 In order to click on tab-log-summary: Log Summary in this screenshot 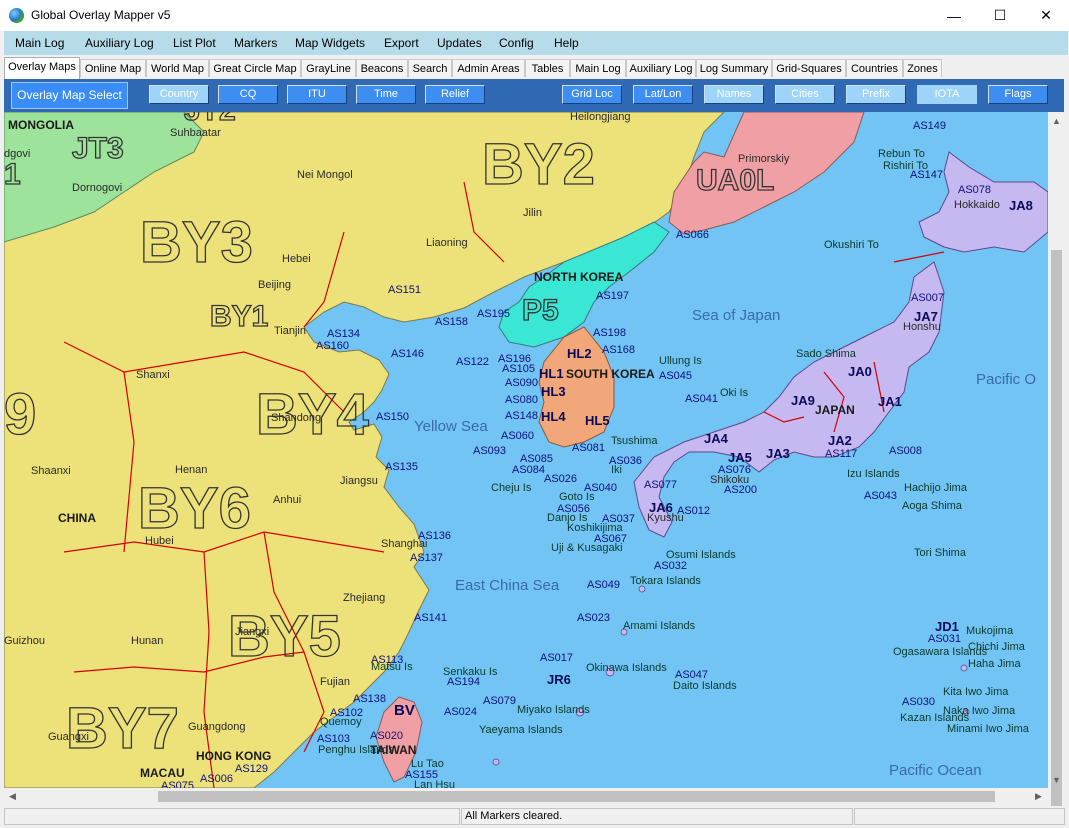, I will do `click(734, 68)`.